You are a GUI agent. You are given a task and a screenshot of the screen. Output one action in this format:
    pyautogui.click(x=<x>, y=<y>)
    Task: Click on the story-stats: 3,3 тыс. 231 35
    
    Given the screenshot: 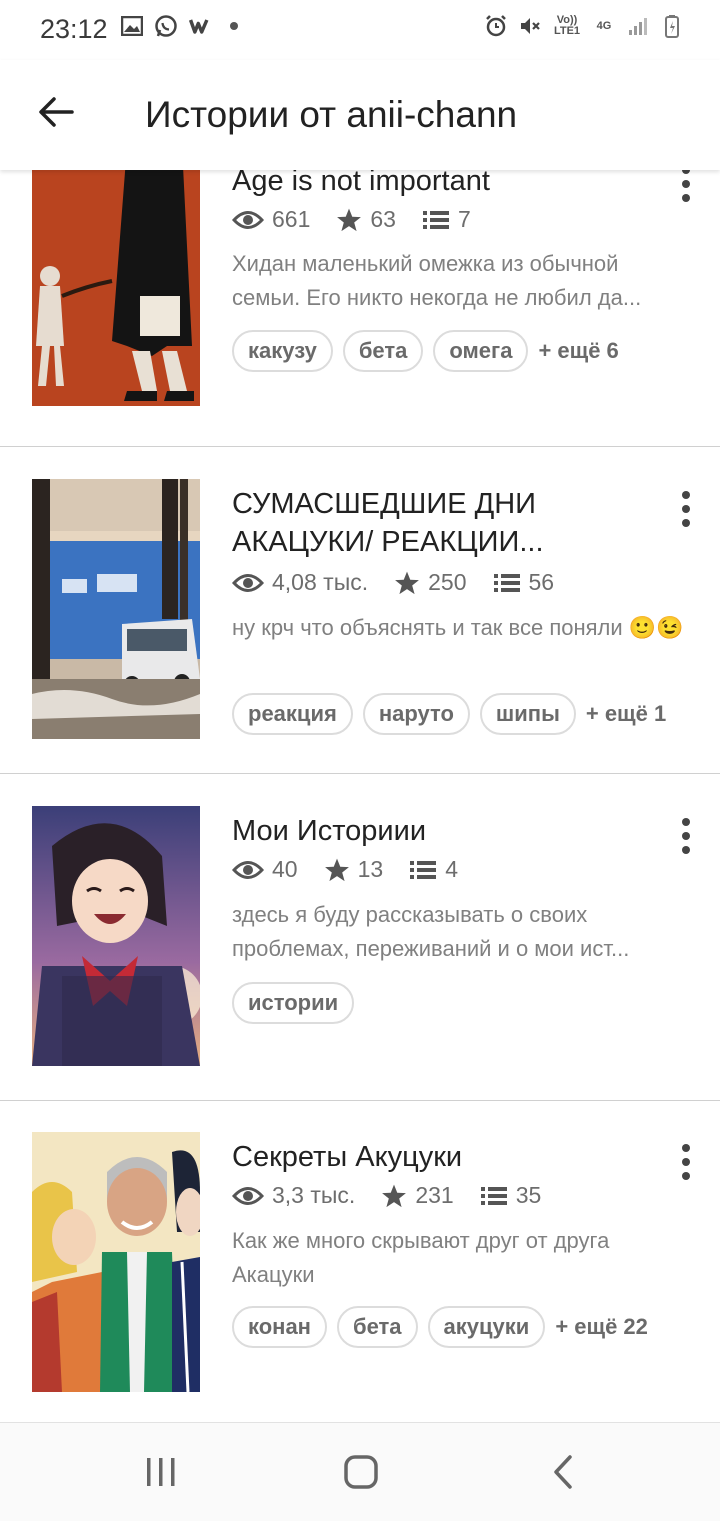 What is the action you would take?
    pyautogui.click(x=399, y=1195)
    